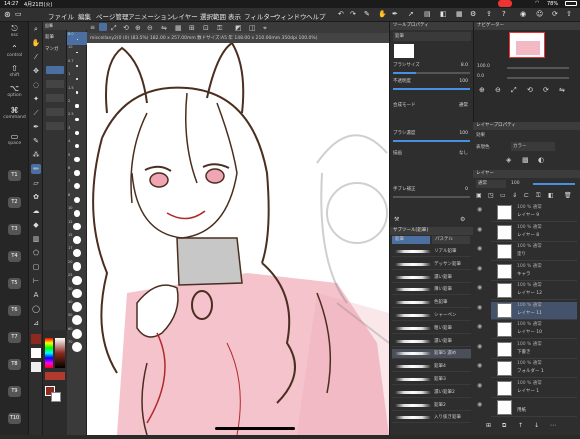  What do you see at coordinates (84, 16) in the screenshot?
I see `menu-edit: 編集` at bounding box center [84, 16].